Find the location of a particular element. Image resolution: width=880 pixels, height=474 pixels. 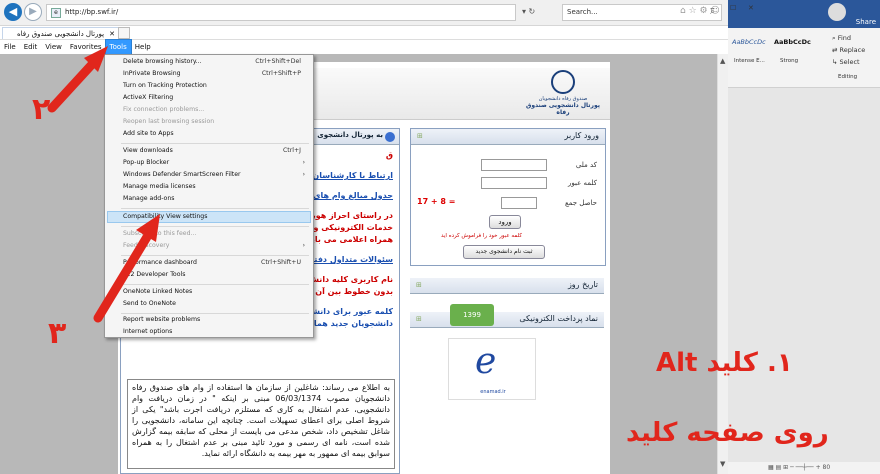

step1-line2: روی صفحه کلید is located at coordinates (727, 433).